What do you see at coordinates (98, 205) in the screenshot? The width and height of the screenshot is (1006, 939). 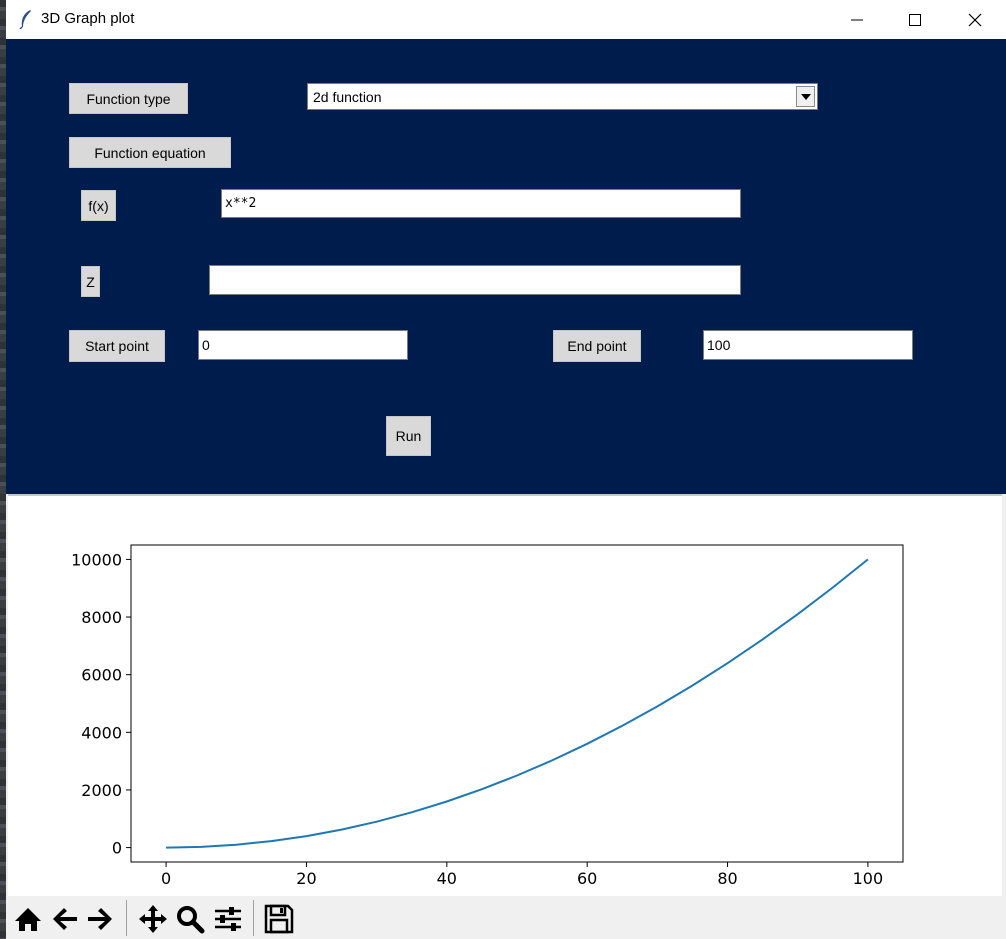 I see `fx-button: f(x)` at bounding box center [98, 205].